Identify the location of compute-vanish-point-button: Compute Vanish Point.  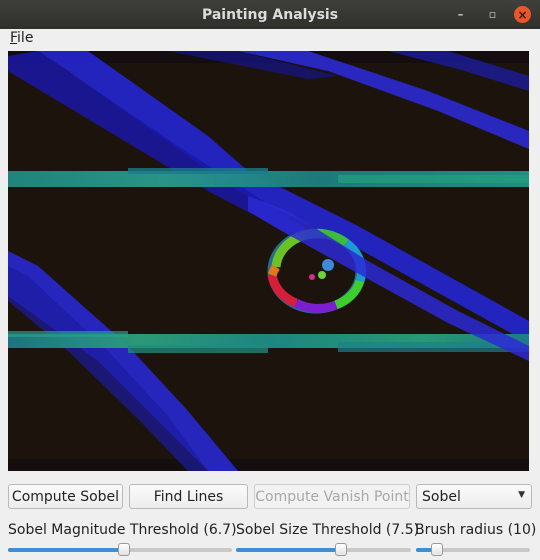
(332, 496).